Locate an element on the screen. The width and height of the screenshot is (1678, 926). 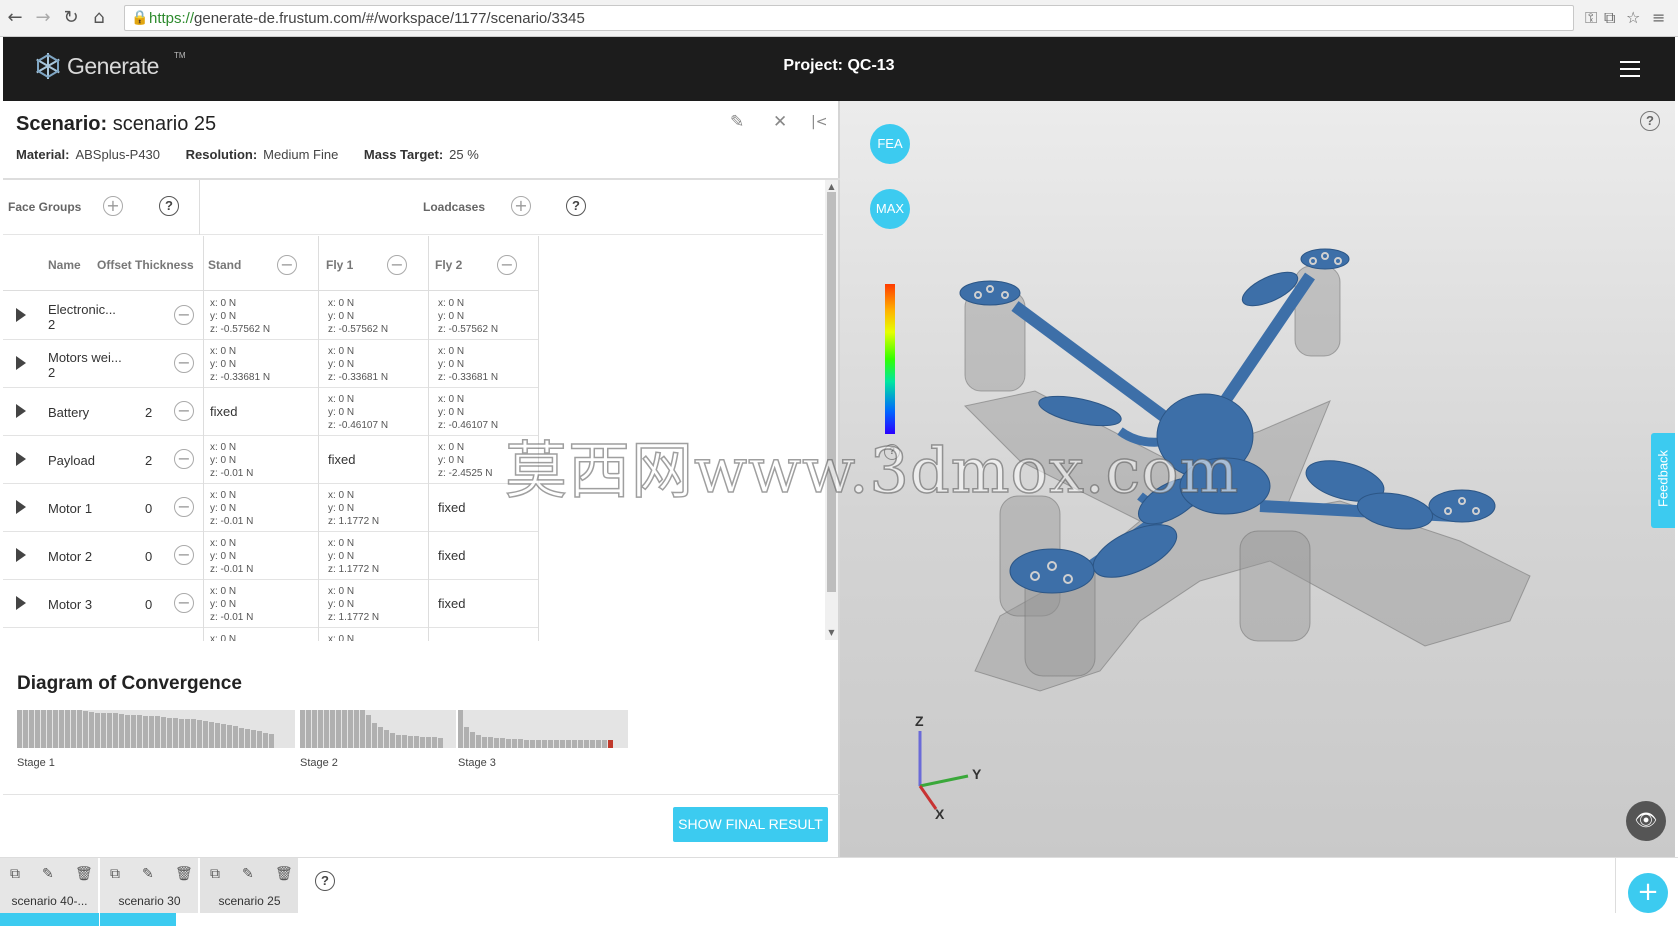
table-row: x: 0 N x: 0 N is located at coordinates (270, 634).